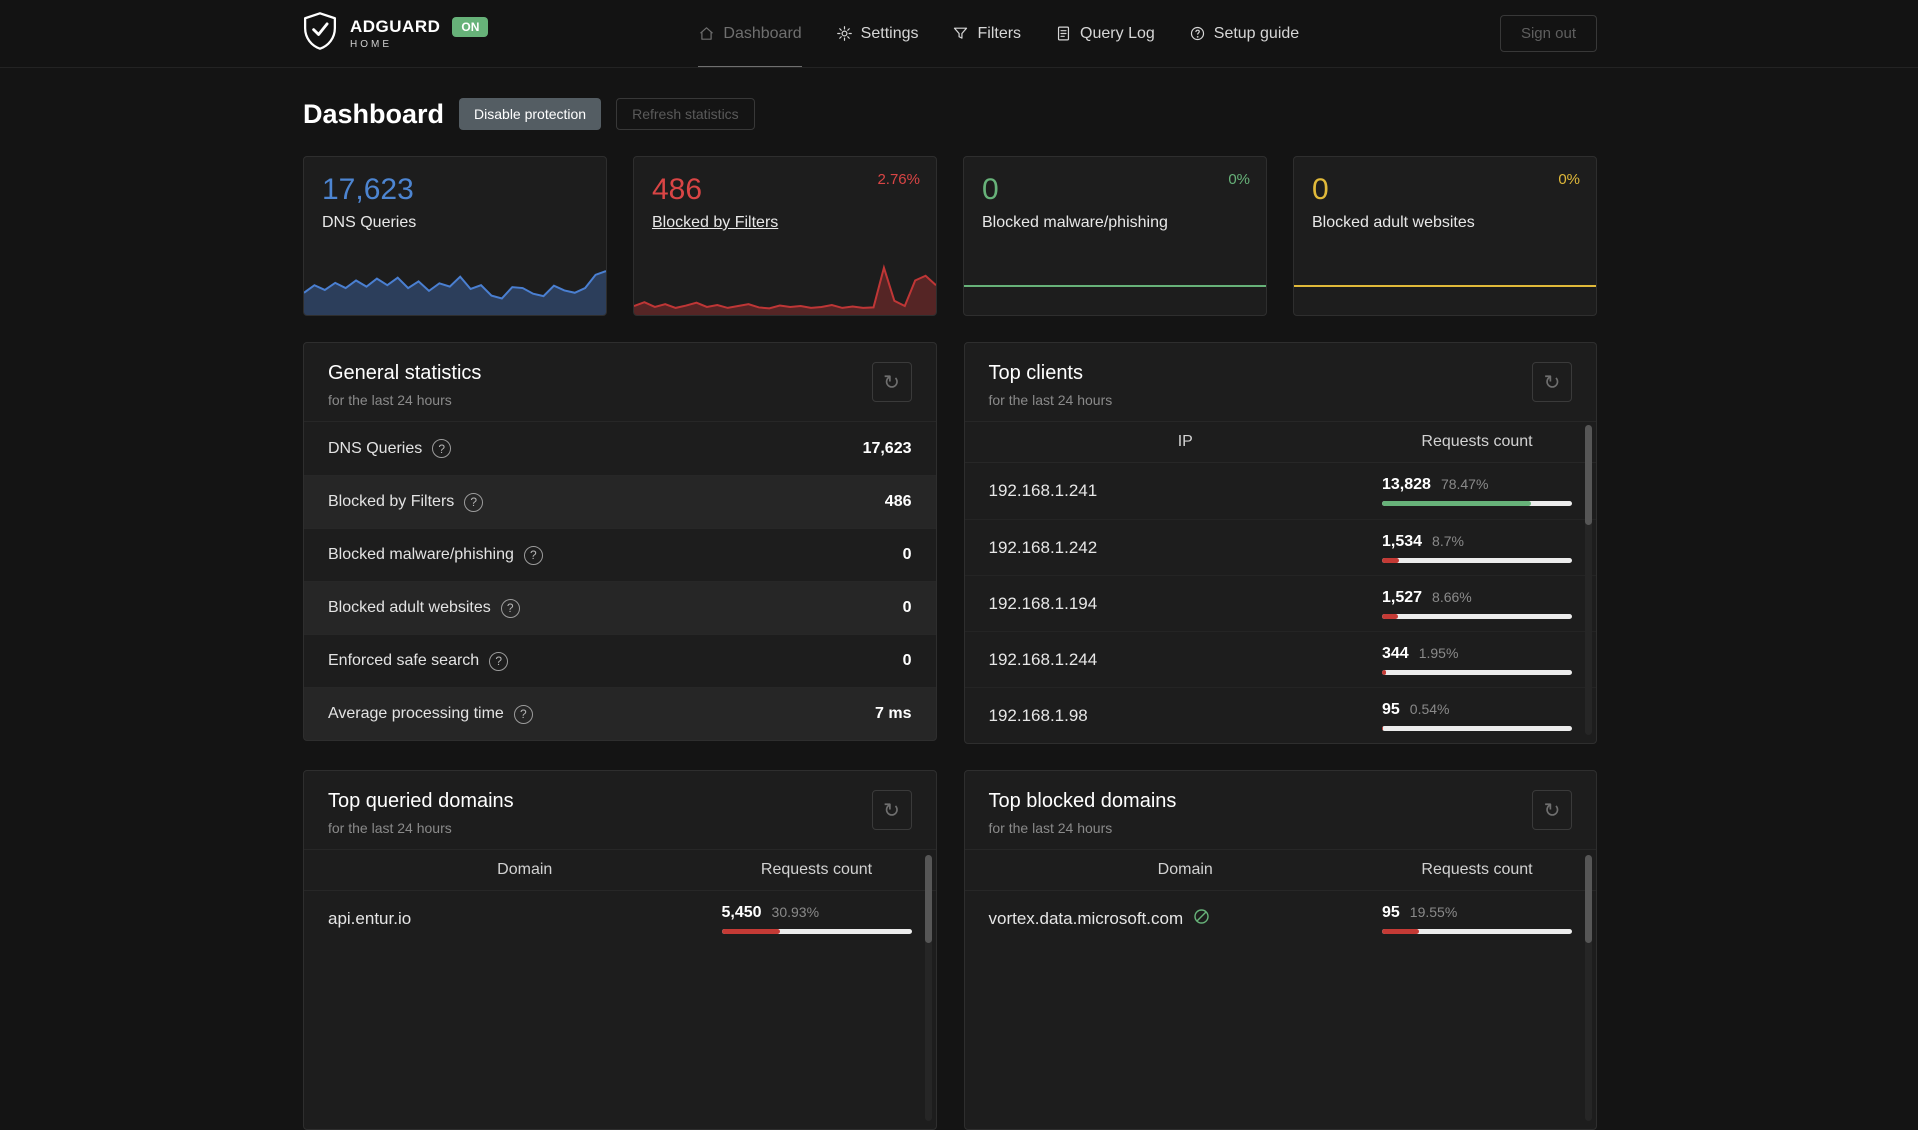  I want to click on client-row: 192.168.1.241 13,828 78.47%, so click(1281, 491).